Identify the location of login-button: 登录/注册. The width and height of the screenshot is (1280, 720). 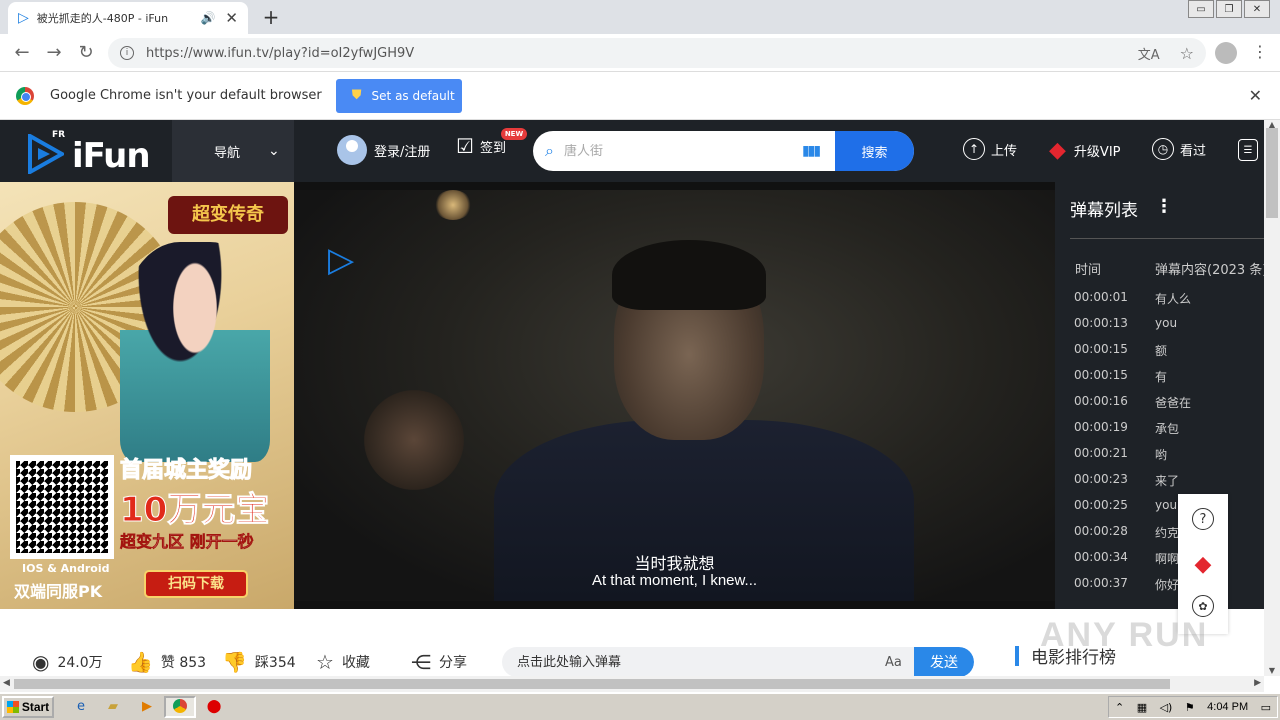
(383, 150).